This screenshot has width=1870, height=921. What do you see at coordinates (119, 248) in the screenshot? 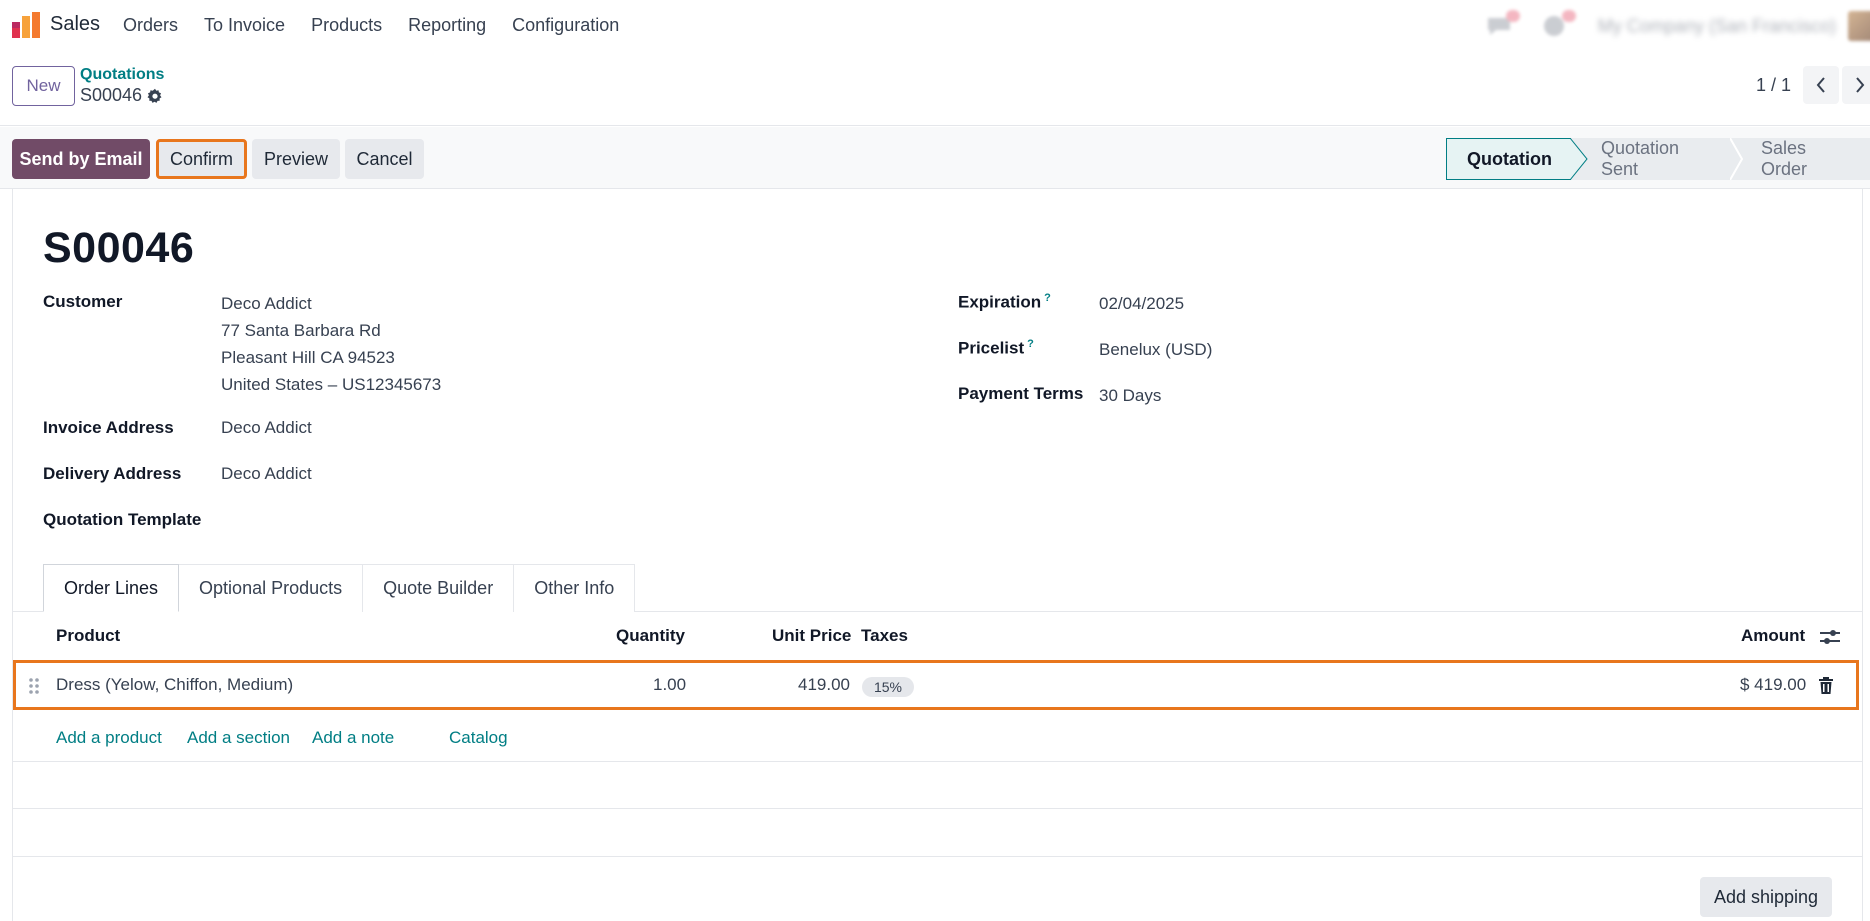
I see `page-title: S00046` at bounding box center [119, 248].